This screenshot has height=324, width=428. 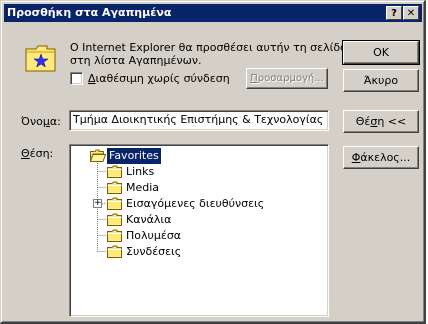 What do you see at coordinates (254, 78) in the screenshot?
I see `customize-access-key: Π` at bounding box center [254, 78].